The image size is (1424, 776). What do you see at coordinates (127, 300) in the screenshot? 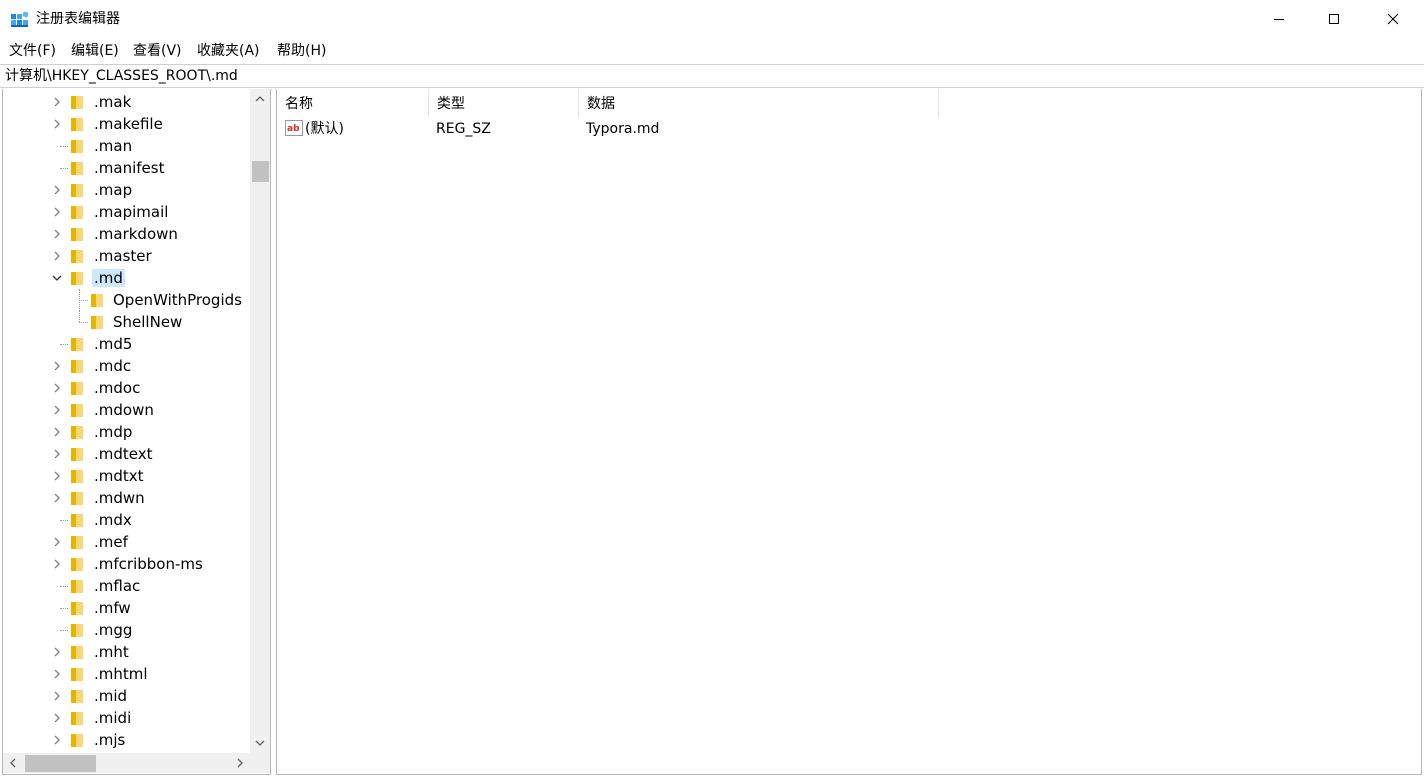
I see `tree-subkey: OpenWithProgids` at bounding box center [127, 300].